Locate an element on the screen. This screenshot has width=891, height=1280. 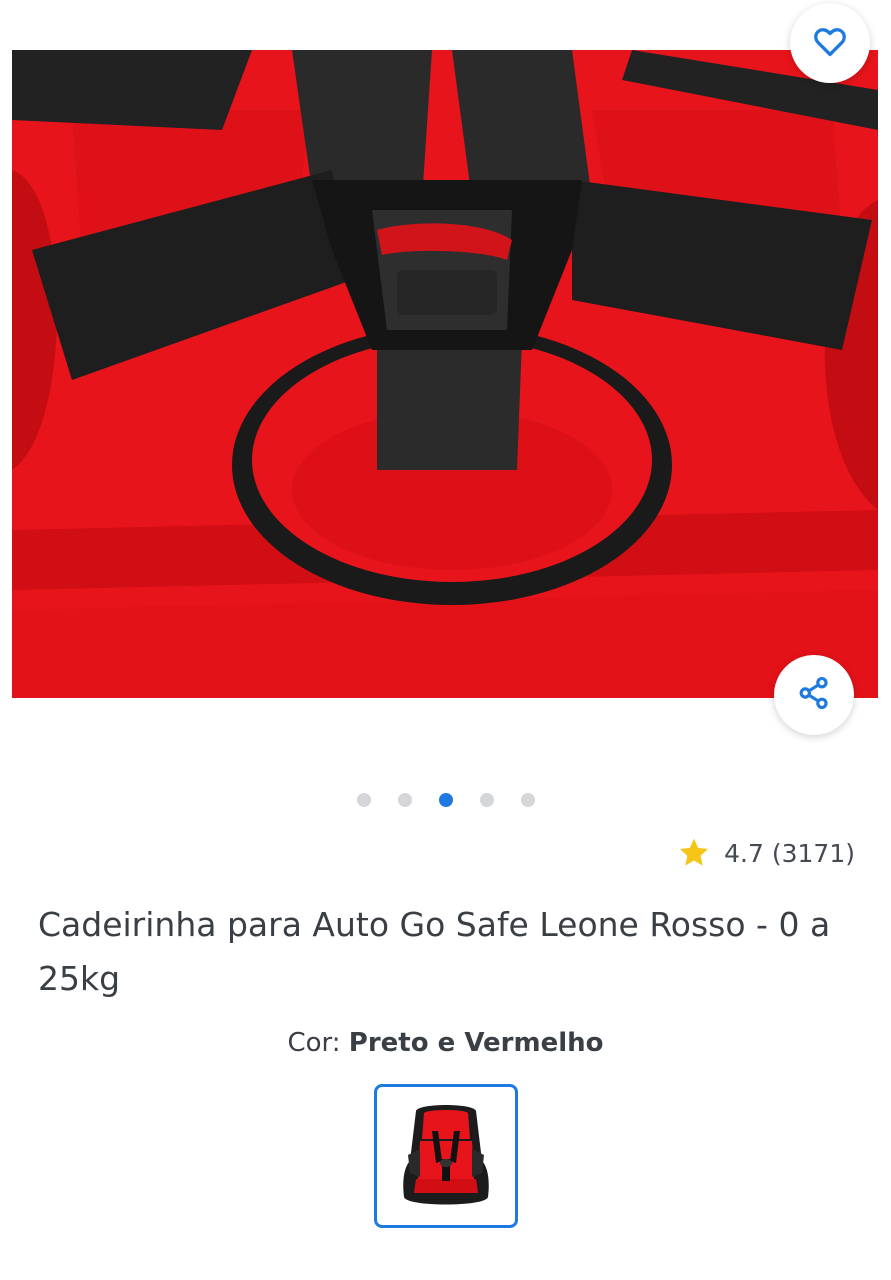
share-icon is located at coordinates (814, 695).